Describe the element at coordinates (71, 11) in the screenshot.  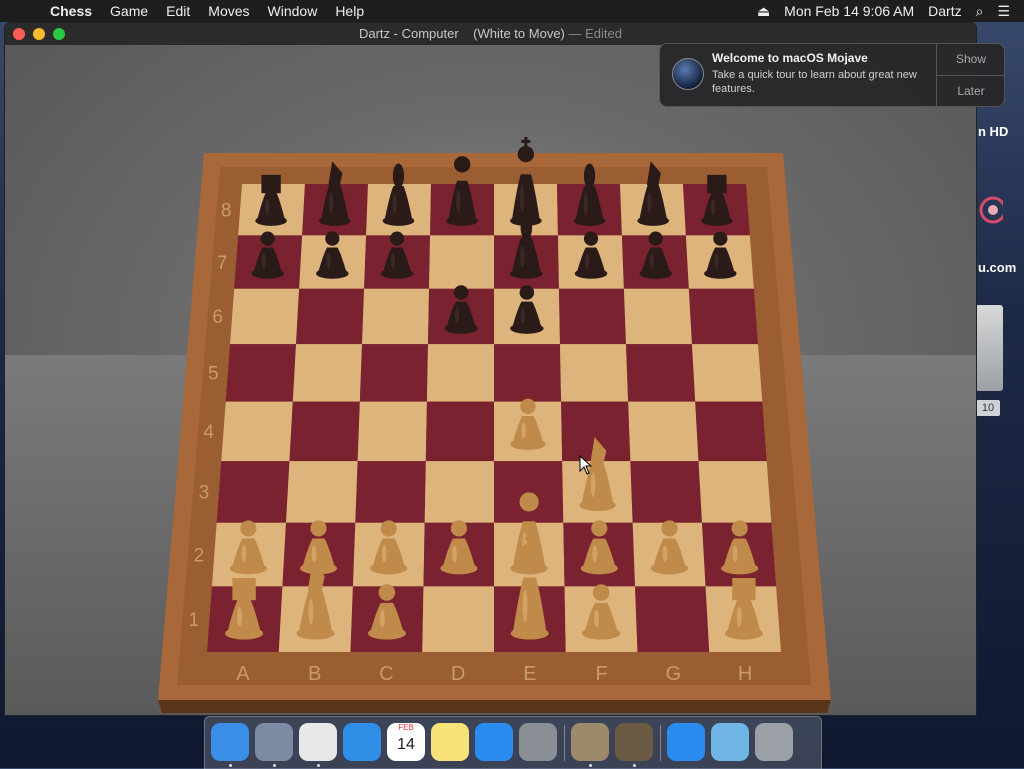
I see `menu-app-chess: Chess` at that location.